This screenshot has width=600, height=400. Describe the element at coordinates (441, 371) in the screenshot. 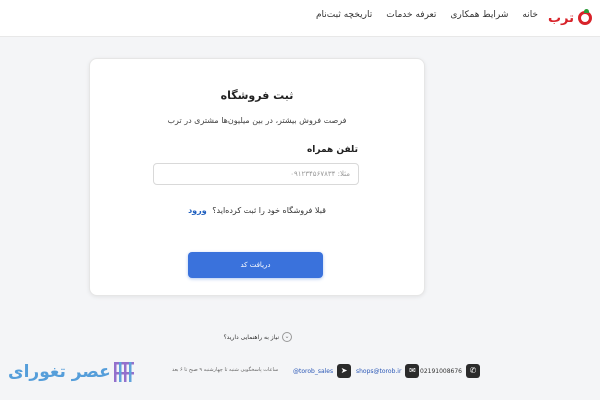

I see `phone-number: 02191008676` at that location.